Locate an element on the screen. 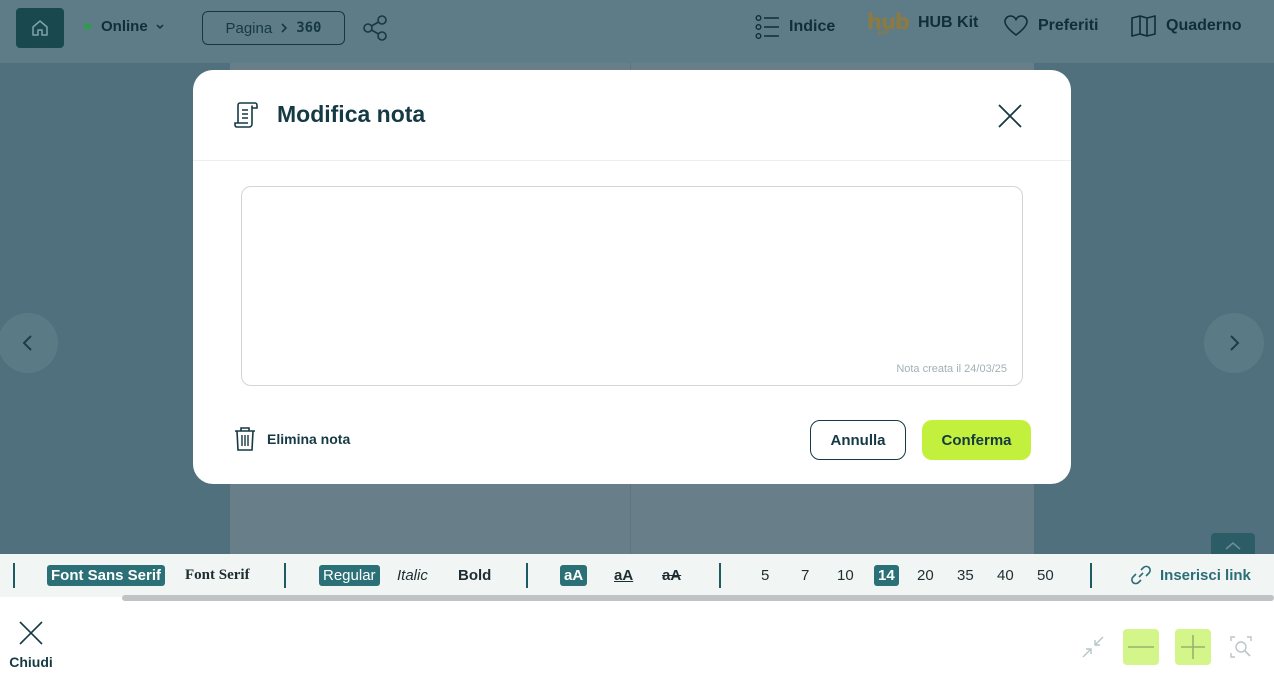 The width and height of the screenshot is (1274, 679). note-scroll-icon is located at coordinates (246, 115).